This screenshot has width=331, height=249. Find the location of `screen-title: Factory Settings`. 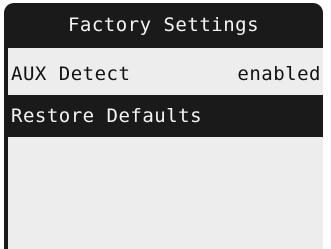

screen-title: Factory Settings is located at coordinates (163, 25).